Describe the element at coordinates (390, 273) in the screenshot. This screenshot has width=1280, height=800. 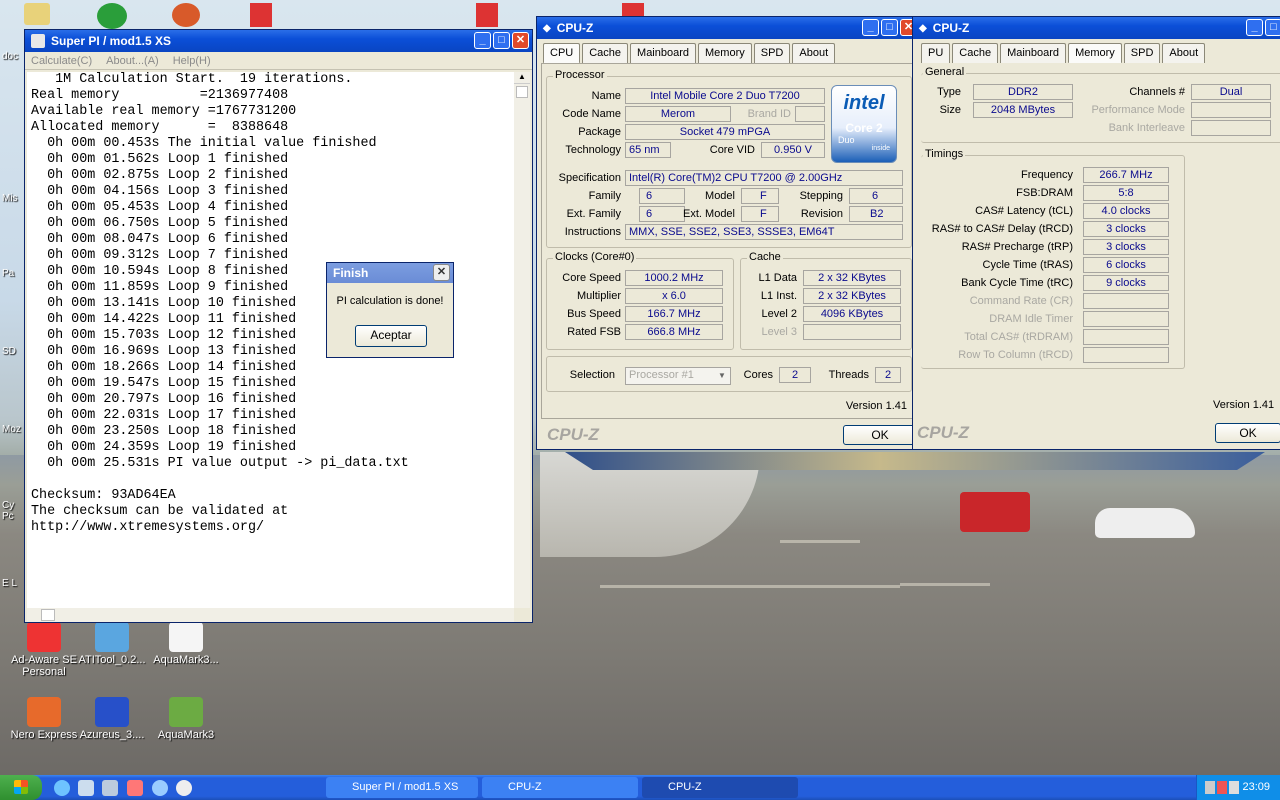
I see `finish-titlebar: Finish ✕` at that location.